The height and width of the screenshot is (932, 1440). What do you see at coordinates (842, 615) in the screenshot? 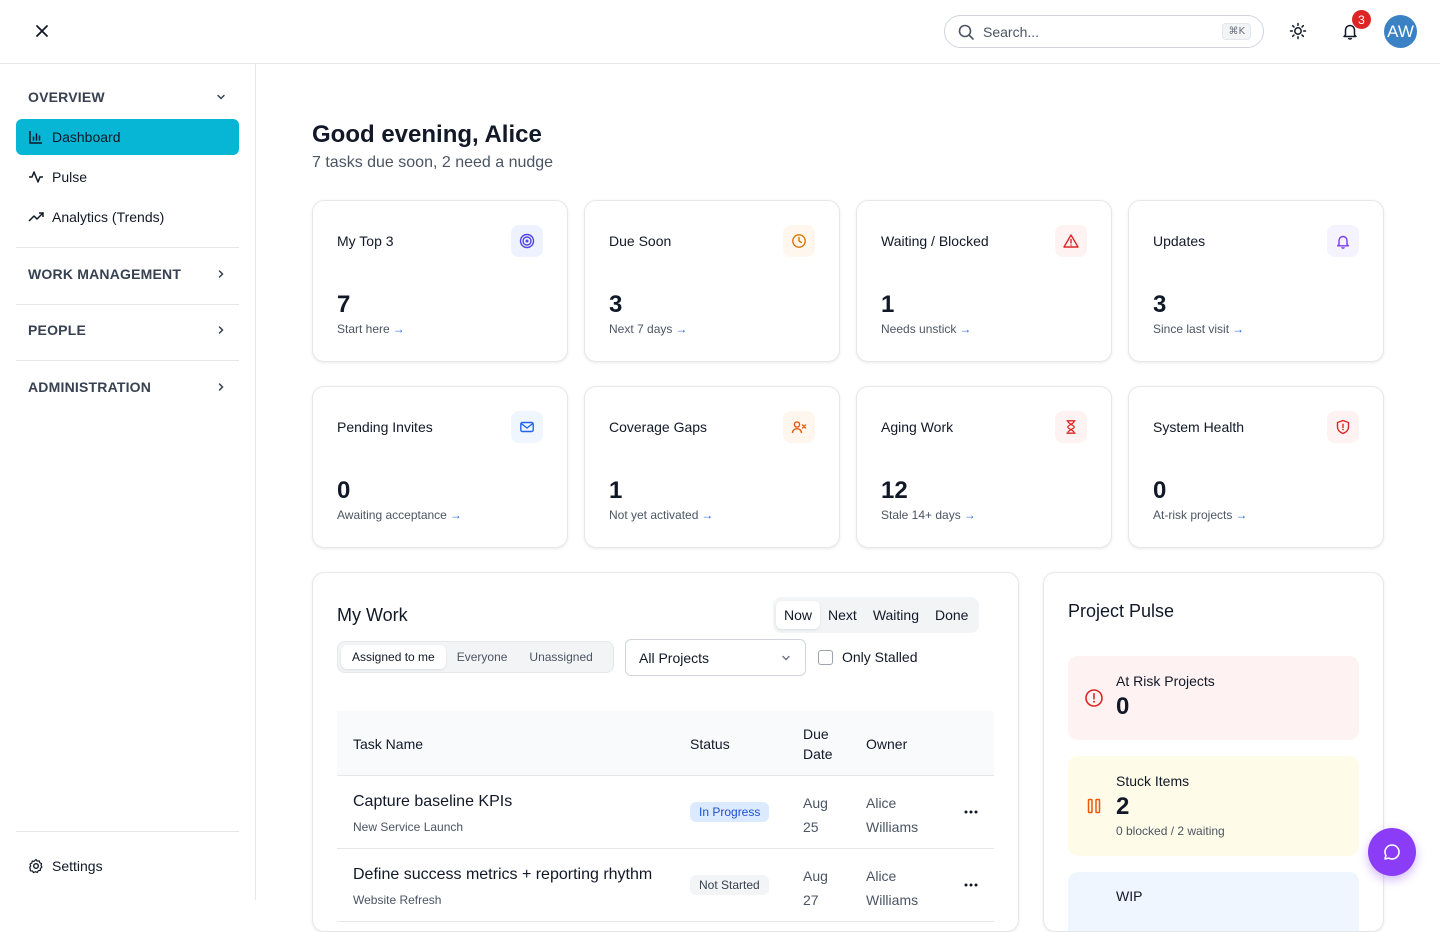
I see `tab-next: Next` at bounding box center [842, 615].